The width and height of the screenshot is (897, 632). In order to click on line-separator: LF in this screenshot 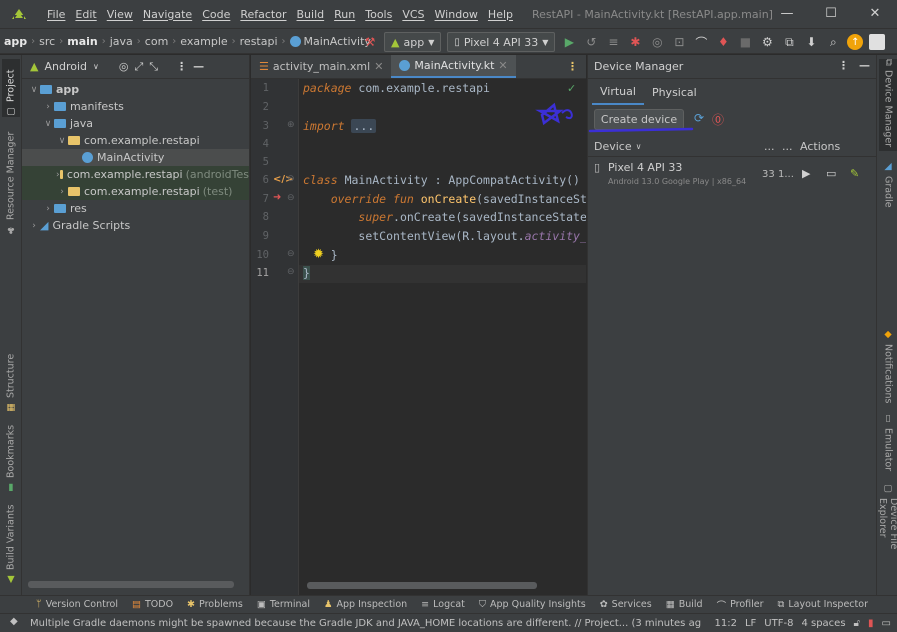, I will do `click(750, 623)`.